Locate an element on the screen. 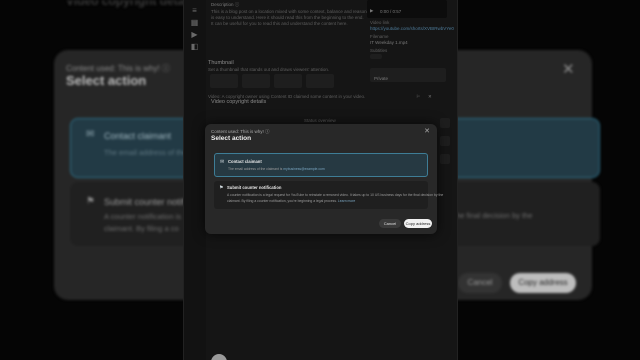 This screenshot has width=640, height=360. dashboard-icon: ▦ is located at coordinates (194, 22).